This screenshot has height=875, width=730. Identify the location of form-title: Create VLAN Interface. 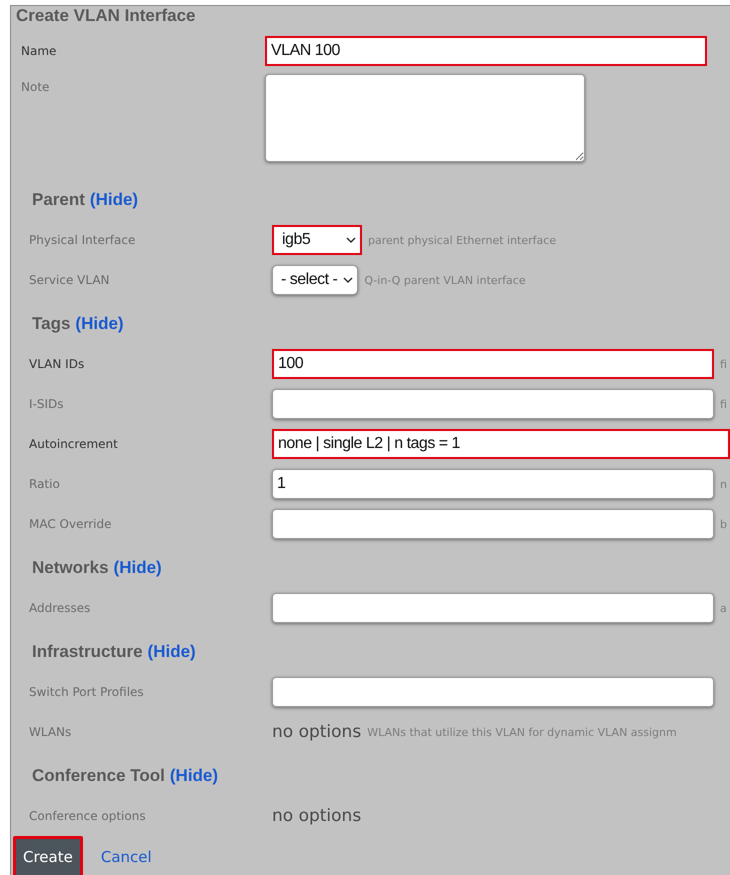
(106, 16).